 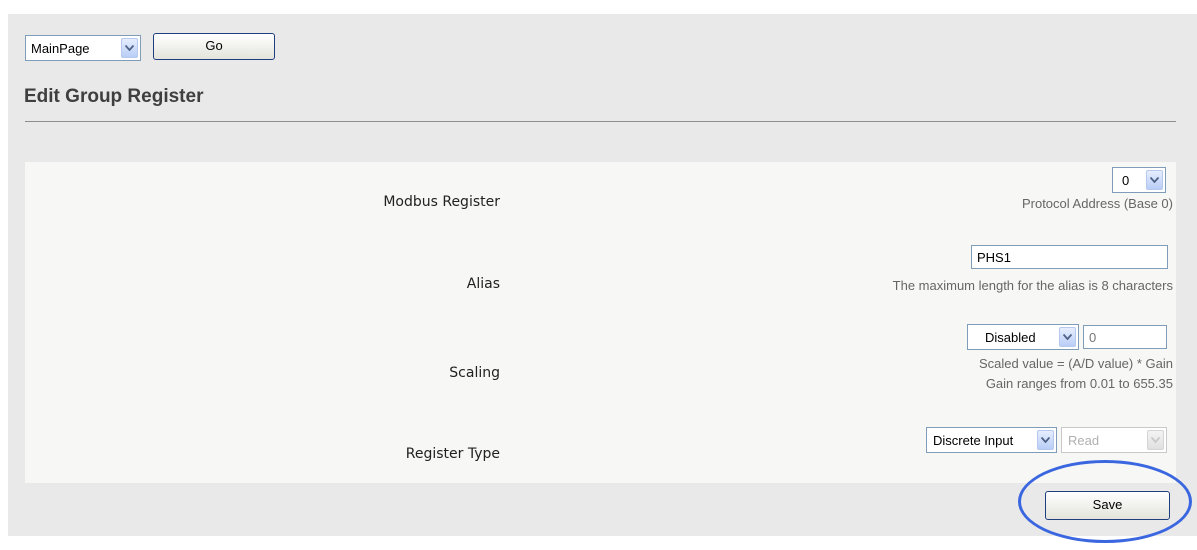 What do you see at coordinates (1139, 180) in the screenshot?
I see `modbus-register-select: 0` at bounding box center [1139, 180].